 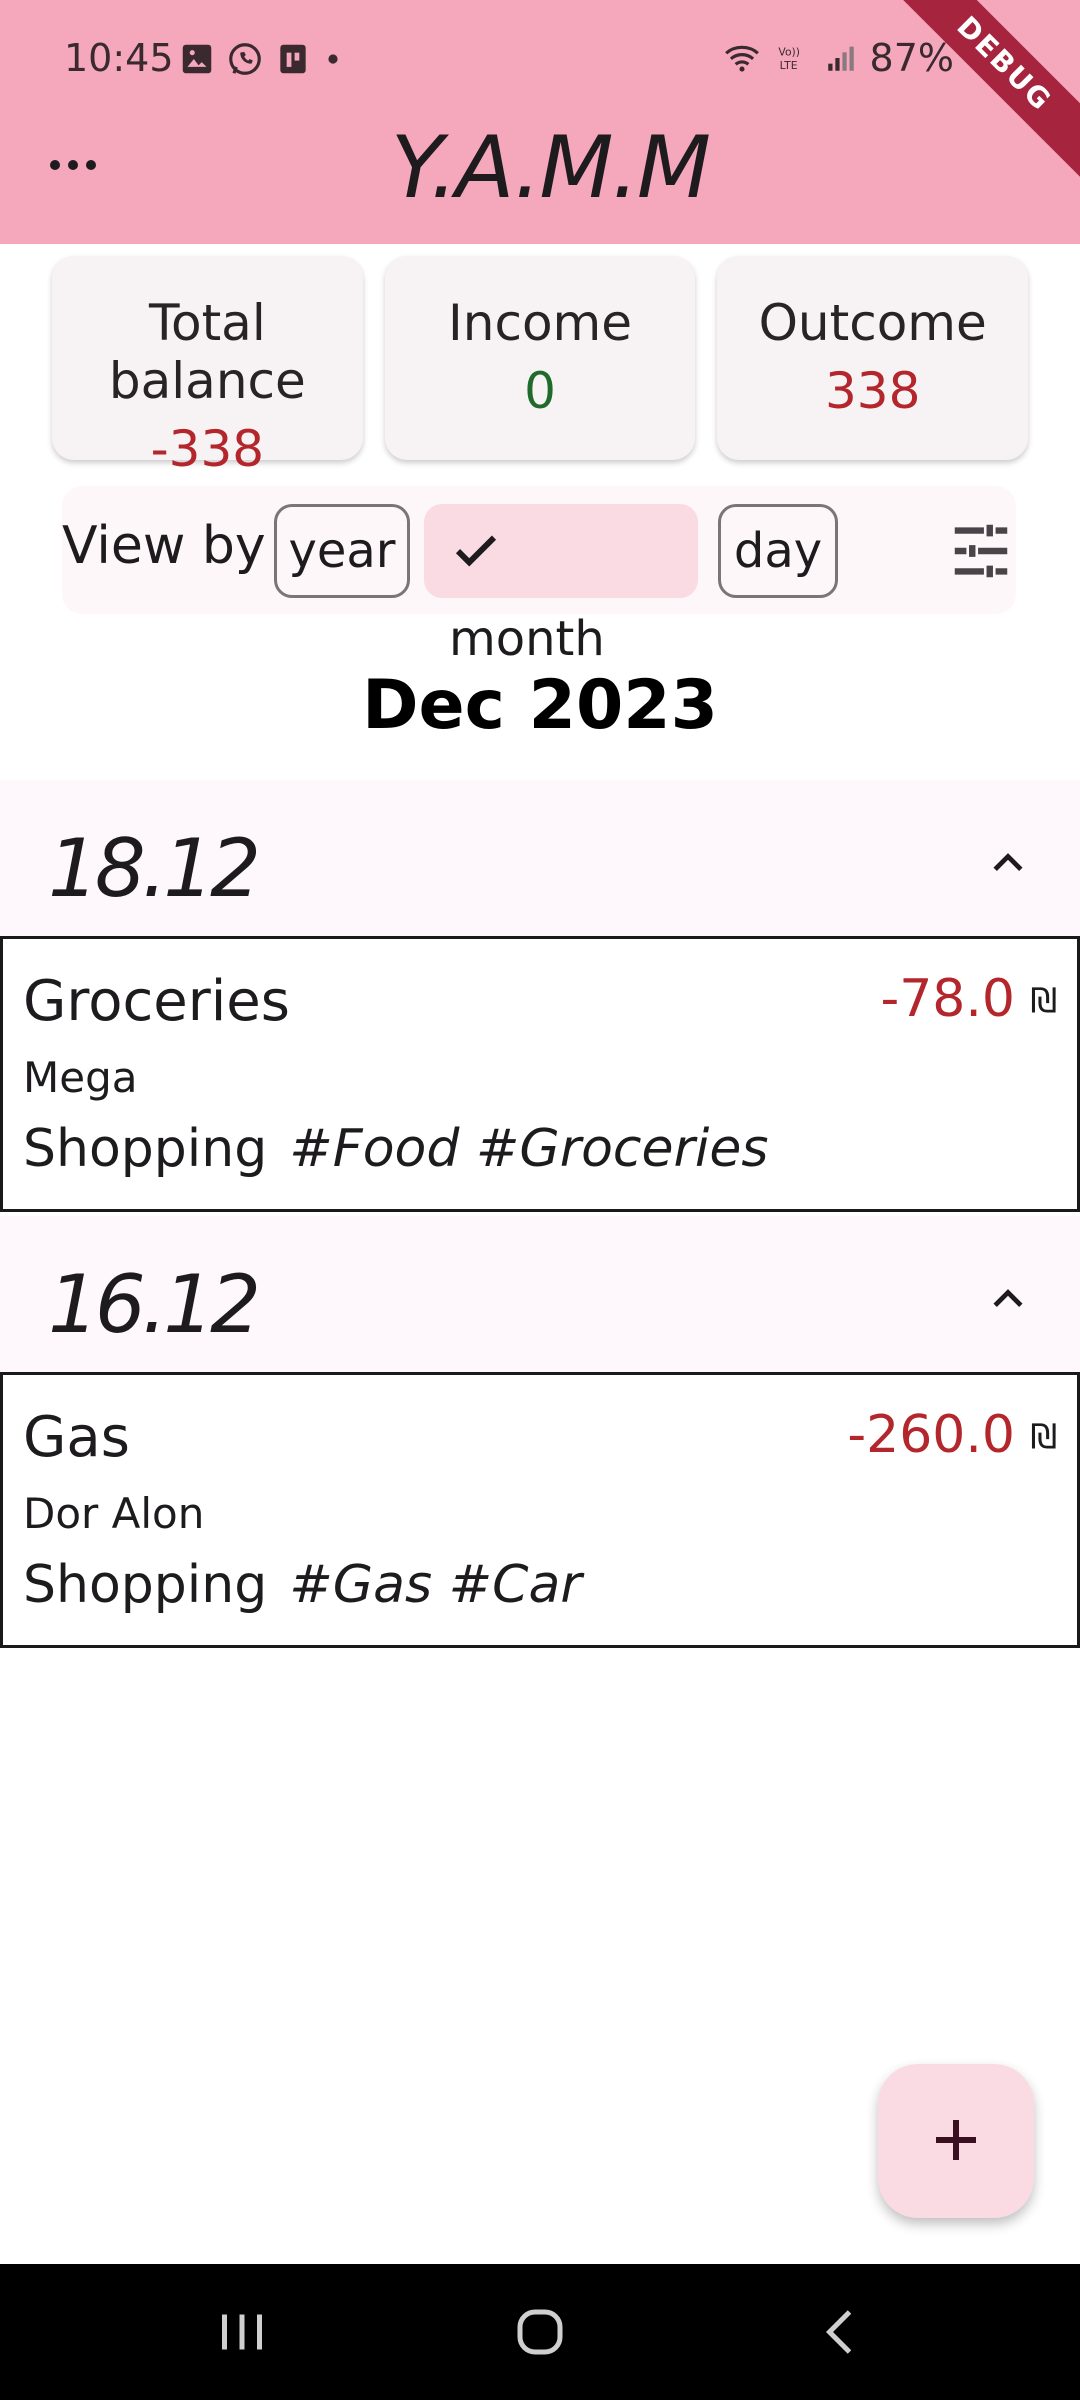 I want to click on back-icon, so click(x=842, y=2332).